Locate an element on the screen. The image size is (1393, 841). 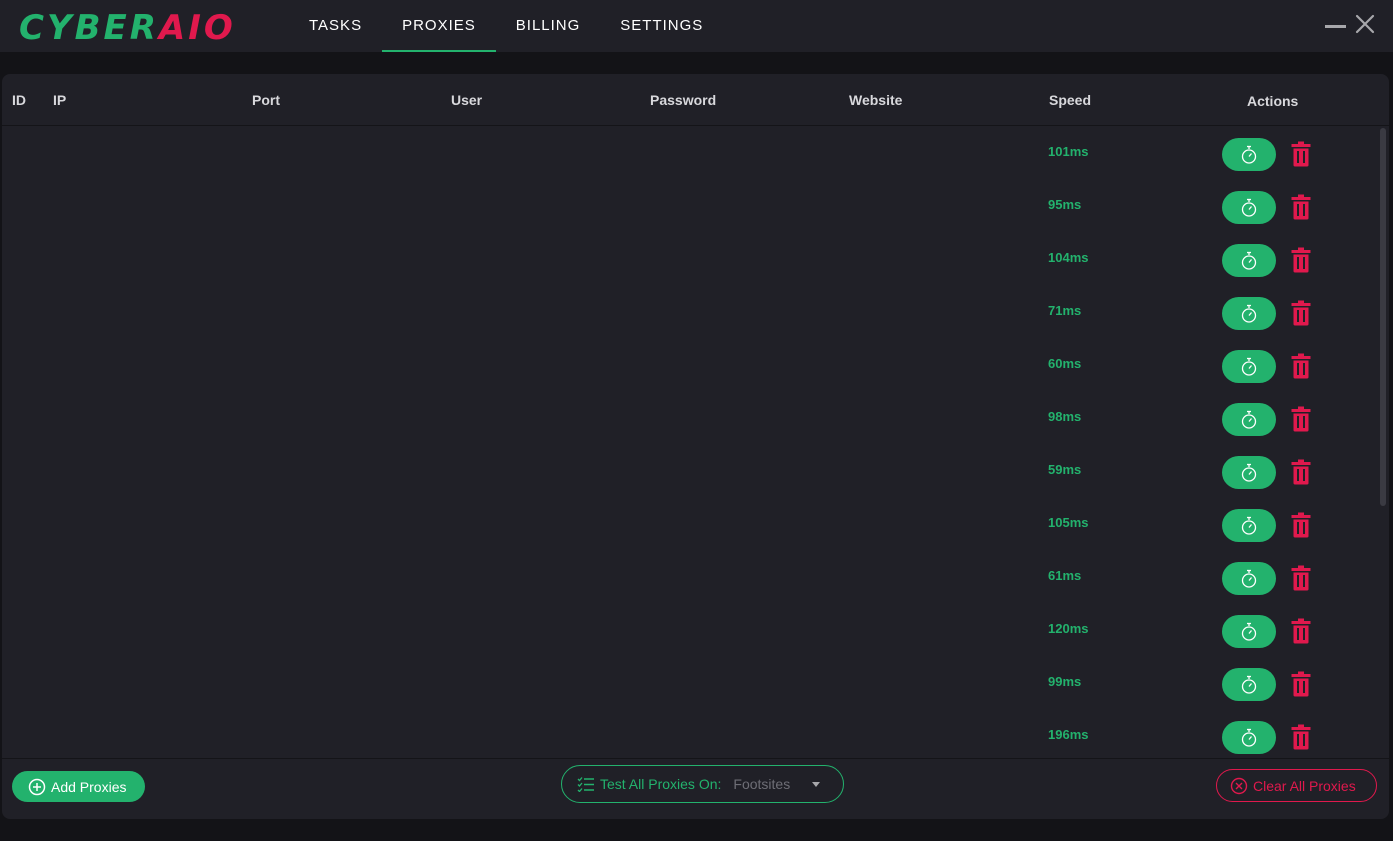
tab-settings: SETTINGS is located at coordinates (661, 26).